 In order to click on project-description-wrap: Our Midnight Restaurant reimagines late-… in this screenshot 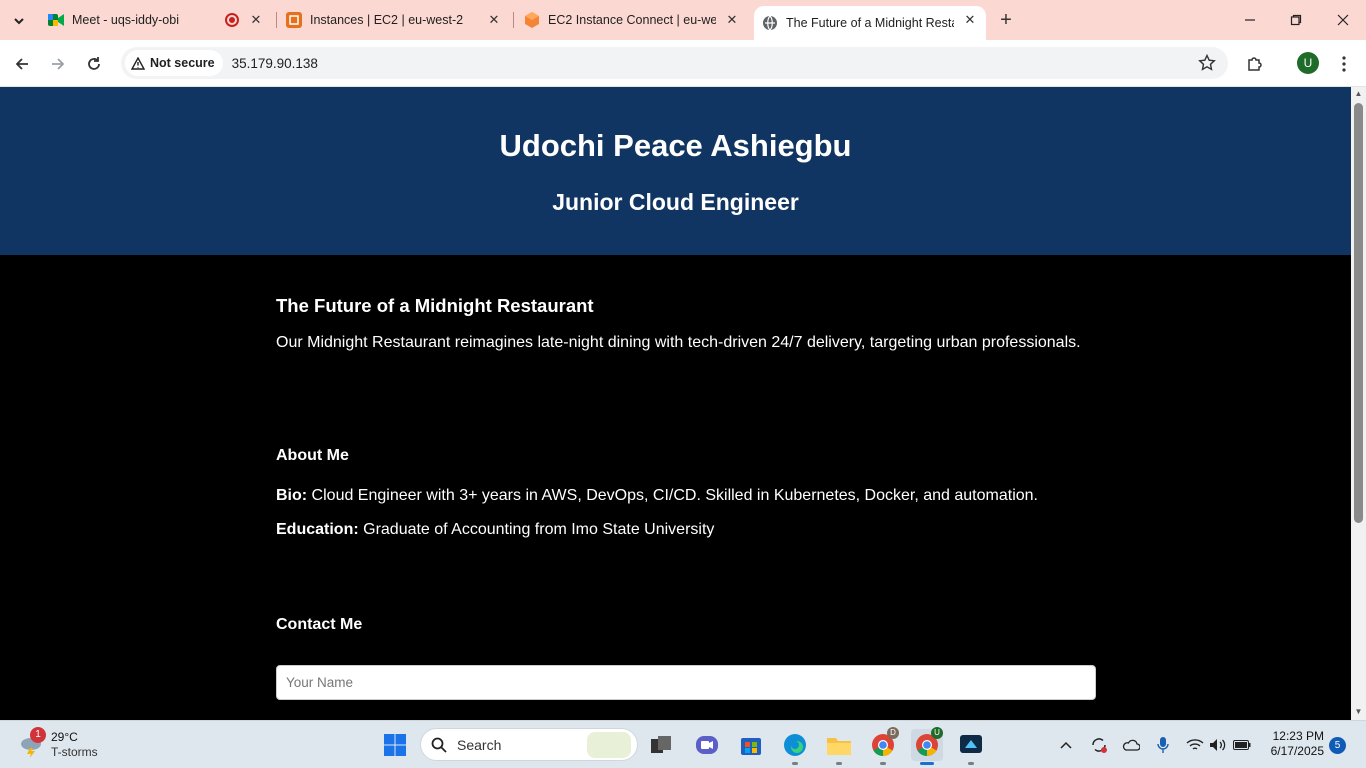, I will do `click(686, 343)`.